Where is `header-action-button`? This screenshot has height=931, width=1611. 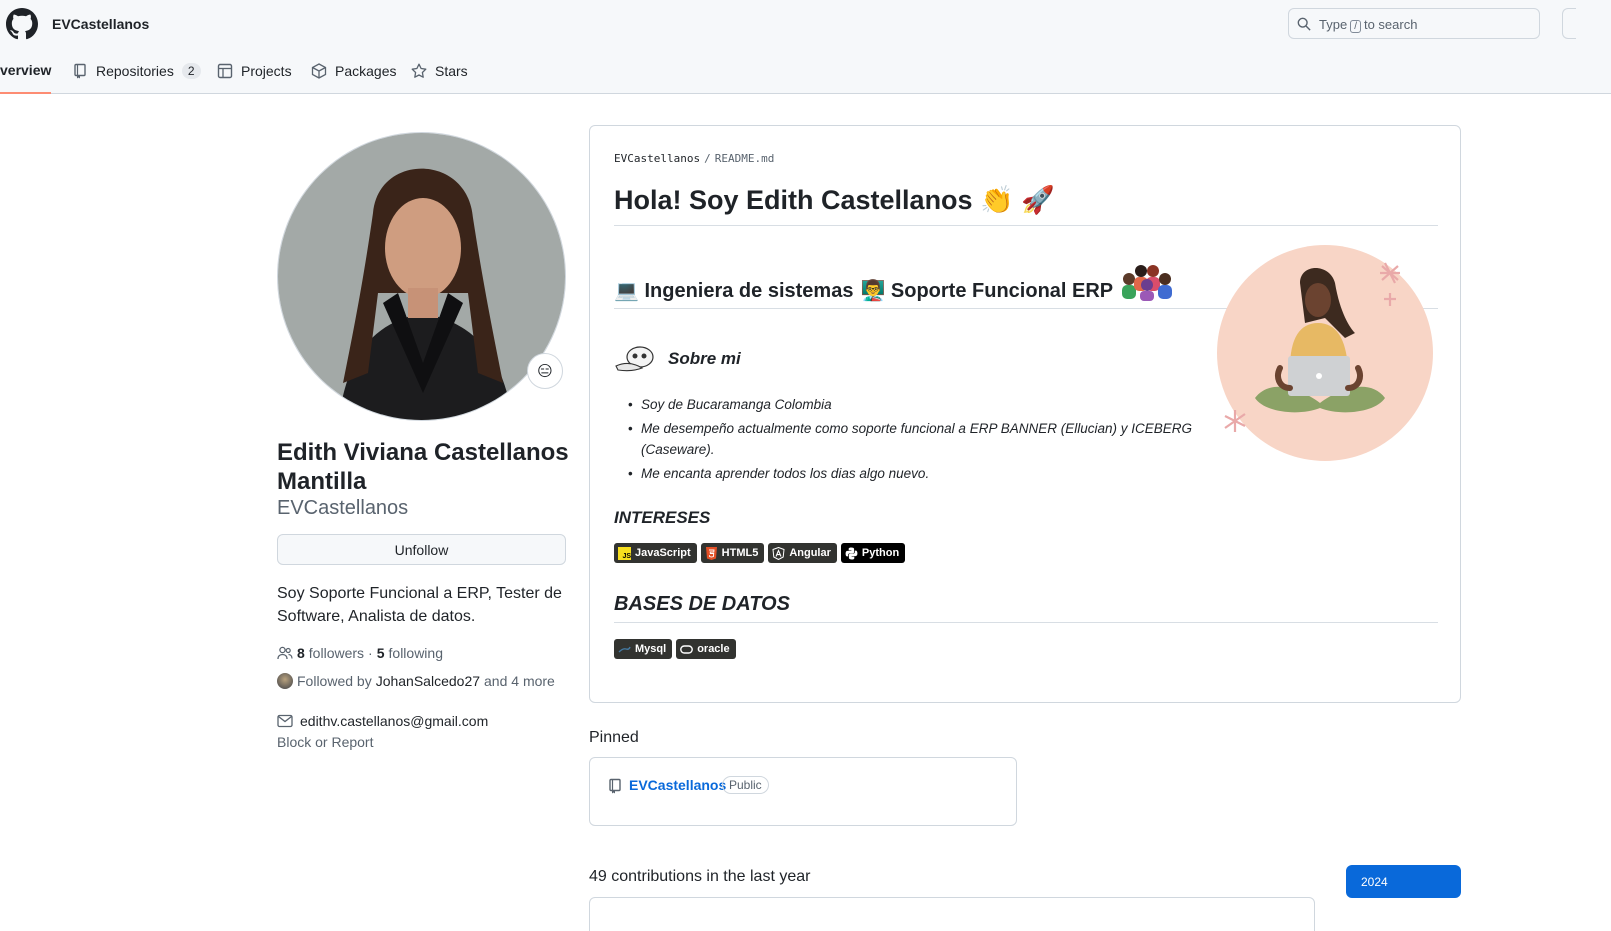 header-action-button is located at coordinates (1569, 23).